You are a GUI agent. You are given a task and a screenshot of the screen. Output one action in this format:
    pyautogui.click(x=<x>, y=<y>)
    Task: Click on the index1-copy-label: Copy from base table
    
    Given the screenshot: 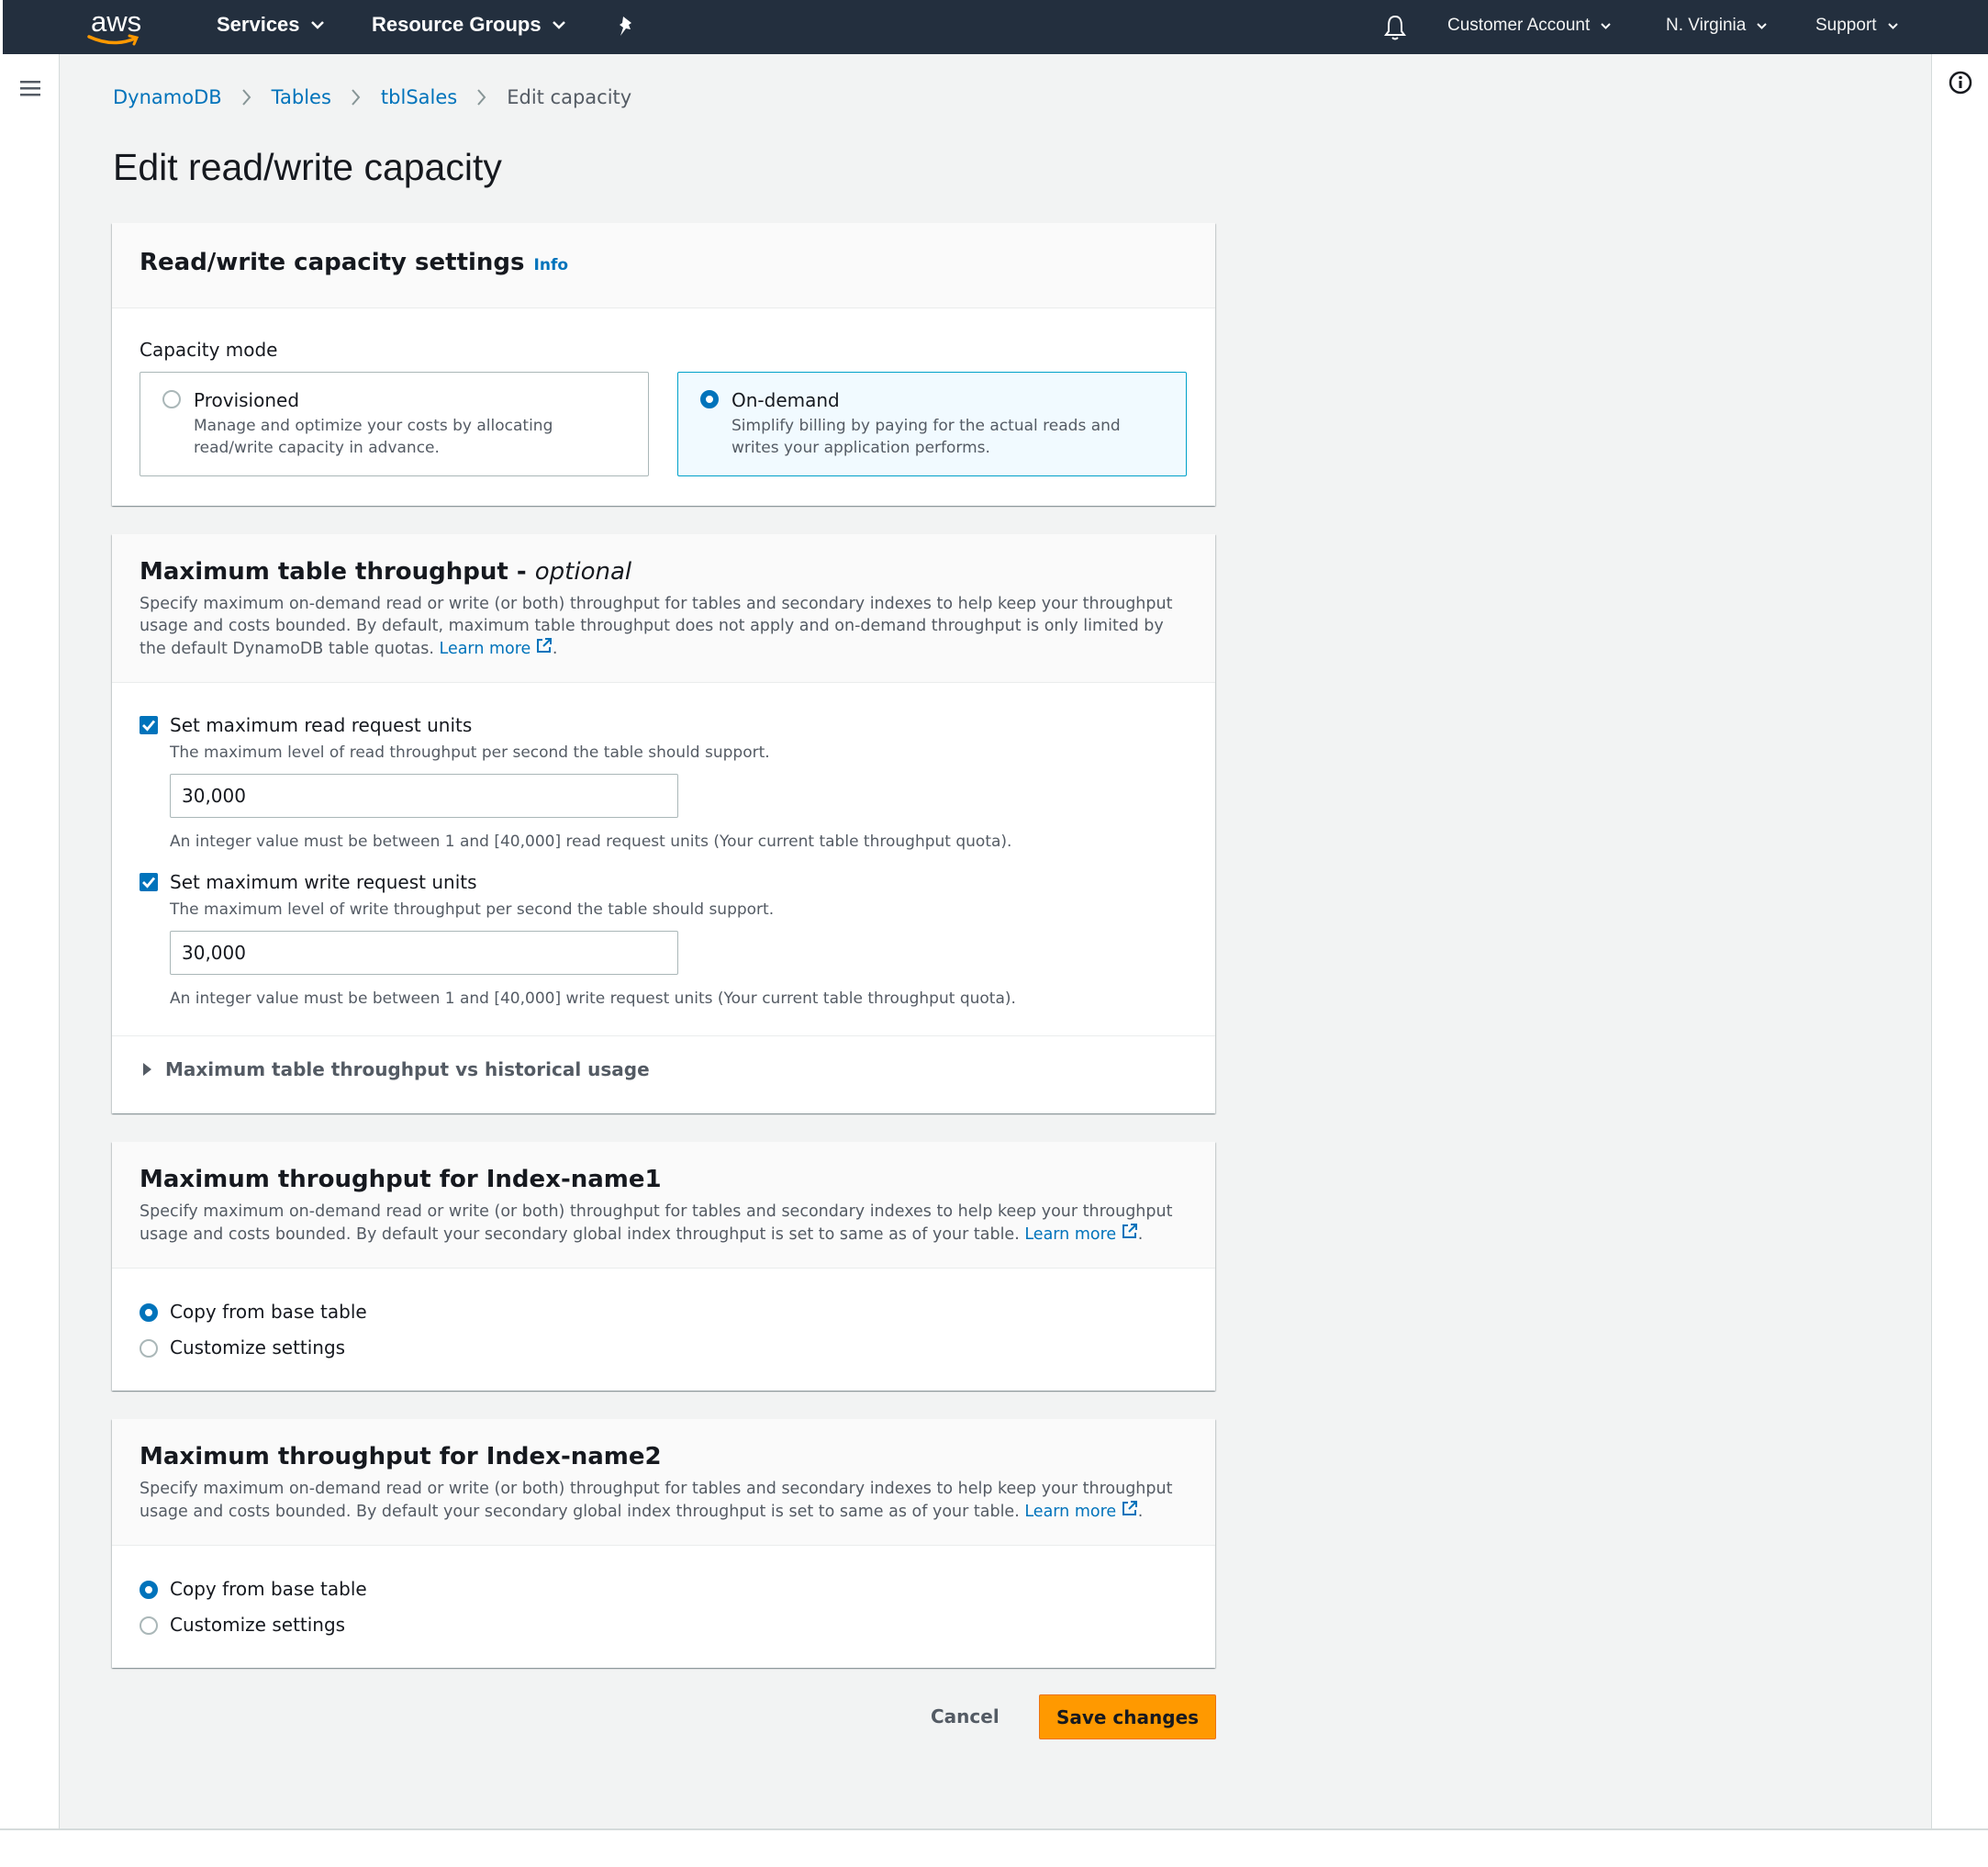 What is the action you would take?
    pyautogui.click(x=268, y=1312)
    